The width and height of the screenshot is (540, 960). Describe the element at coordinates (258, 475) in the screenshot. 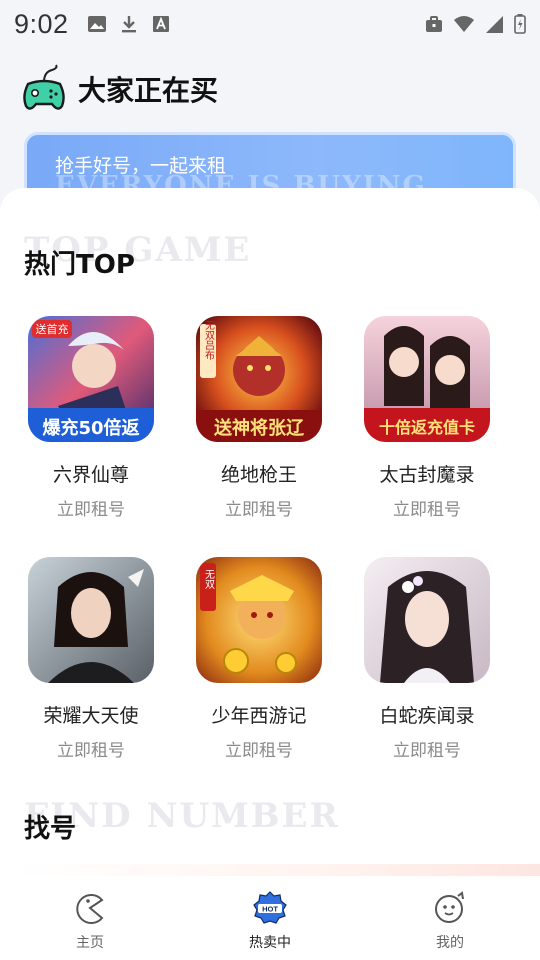

I see `game-name: 绝地枪王` at that location.